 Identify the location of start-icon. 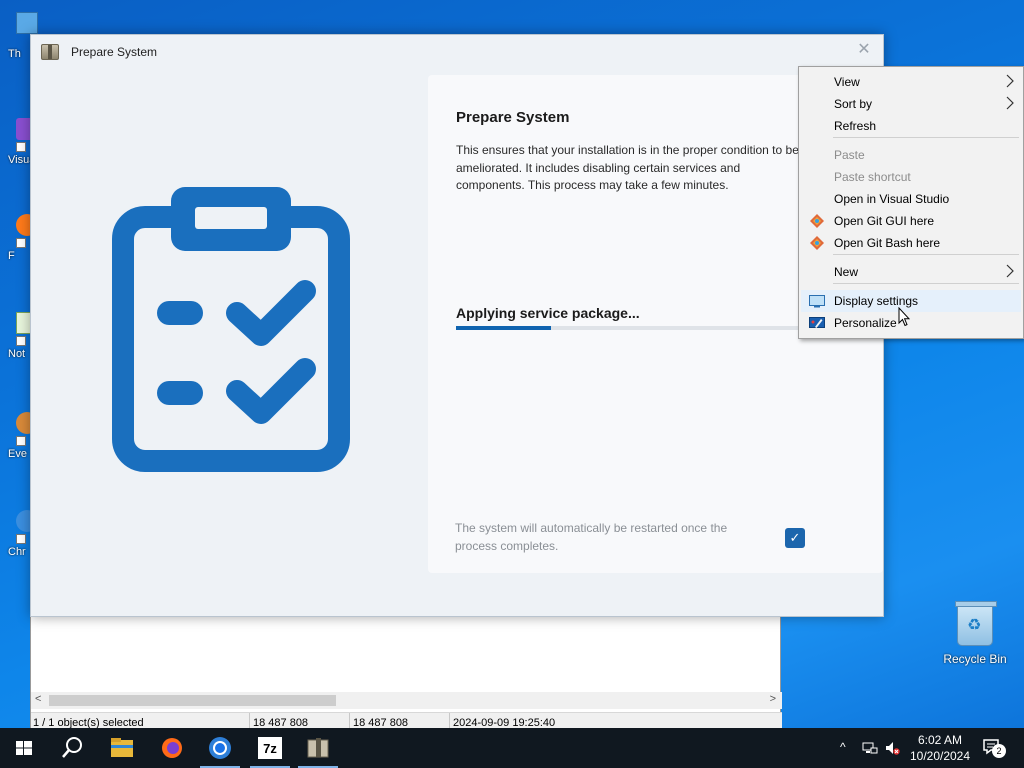
(24, 748).